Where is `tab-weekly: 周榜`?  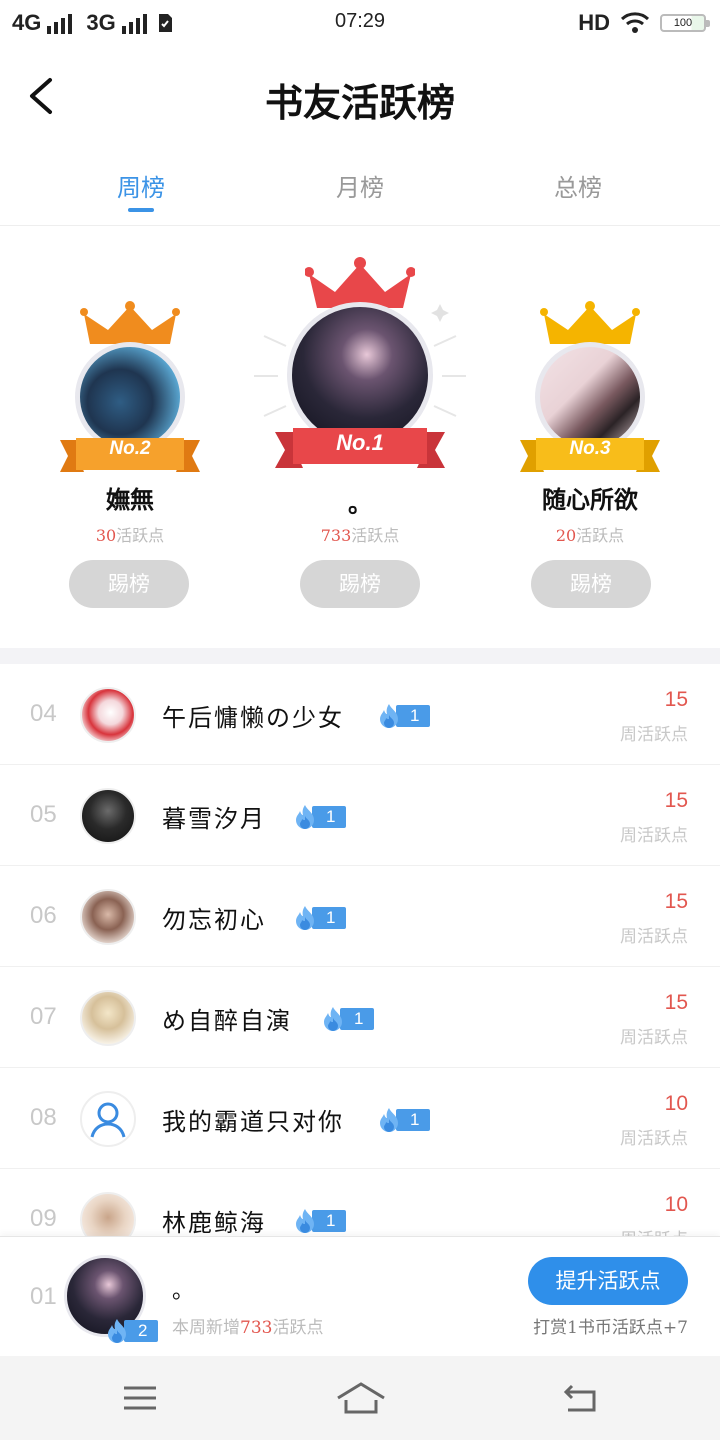 tab-weekly: 周榜 is located at coordinates (141, 185).